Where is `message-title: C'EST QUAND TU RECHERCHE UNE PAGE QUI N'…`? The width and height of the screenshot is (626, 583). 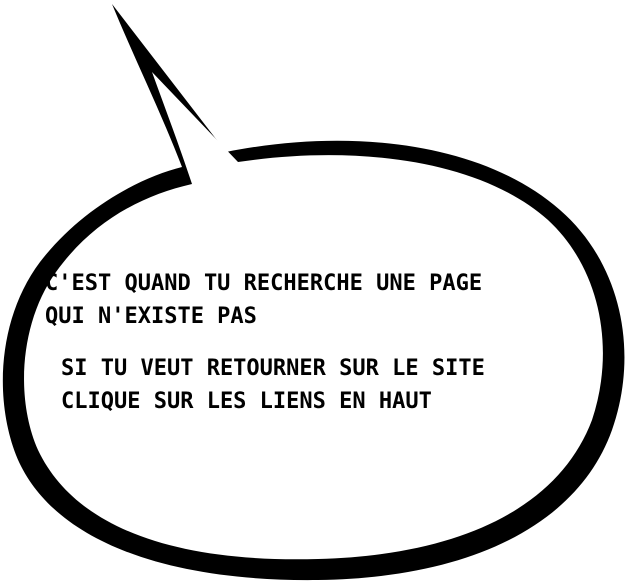
message-title: C'EST QUAND TU RECHERCHE UNE PAGE QUI N'… is located at coordinates (263, 300).